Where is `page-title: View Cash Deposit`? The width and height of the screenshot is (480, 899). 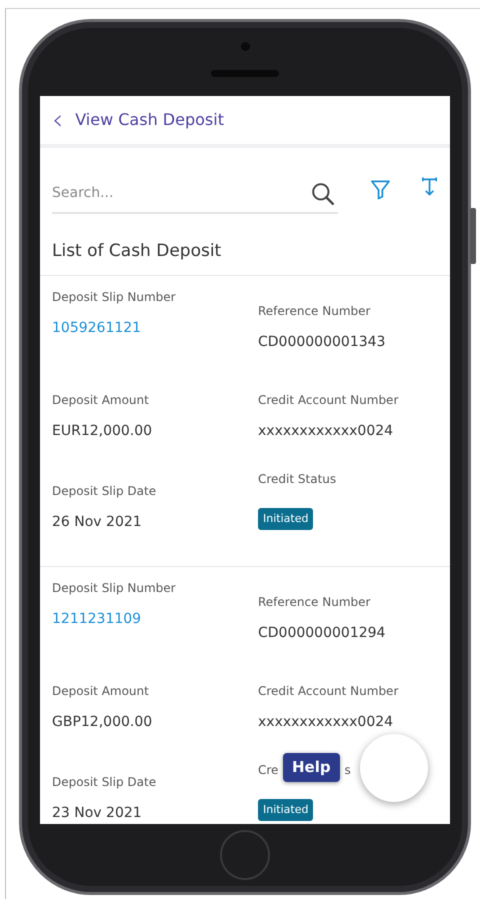
page-title: View Cash Deposit is located at coordinates (149, 120).